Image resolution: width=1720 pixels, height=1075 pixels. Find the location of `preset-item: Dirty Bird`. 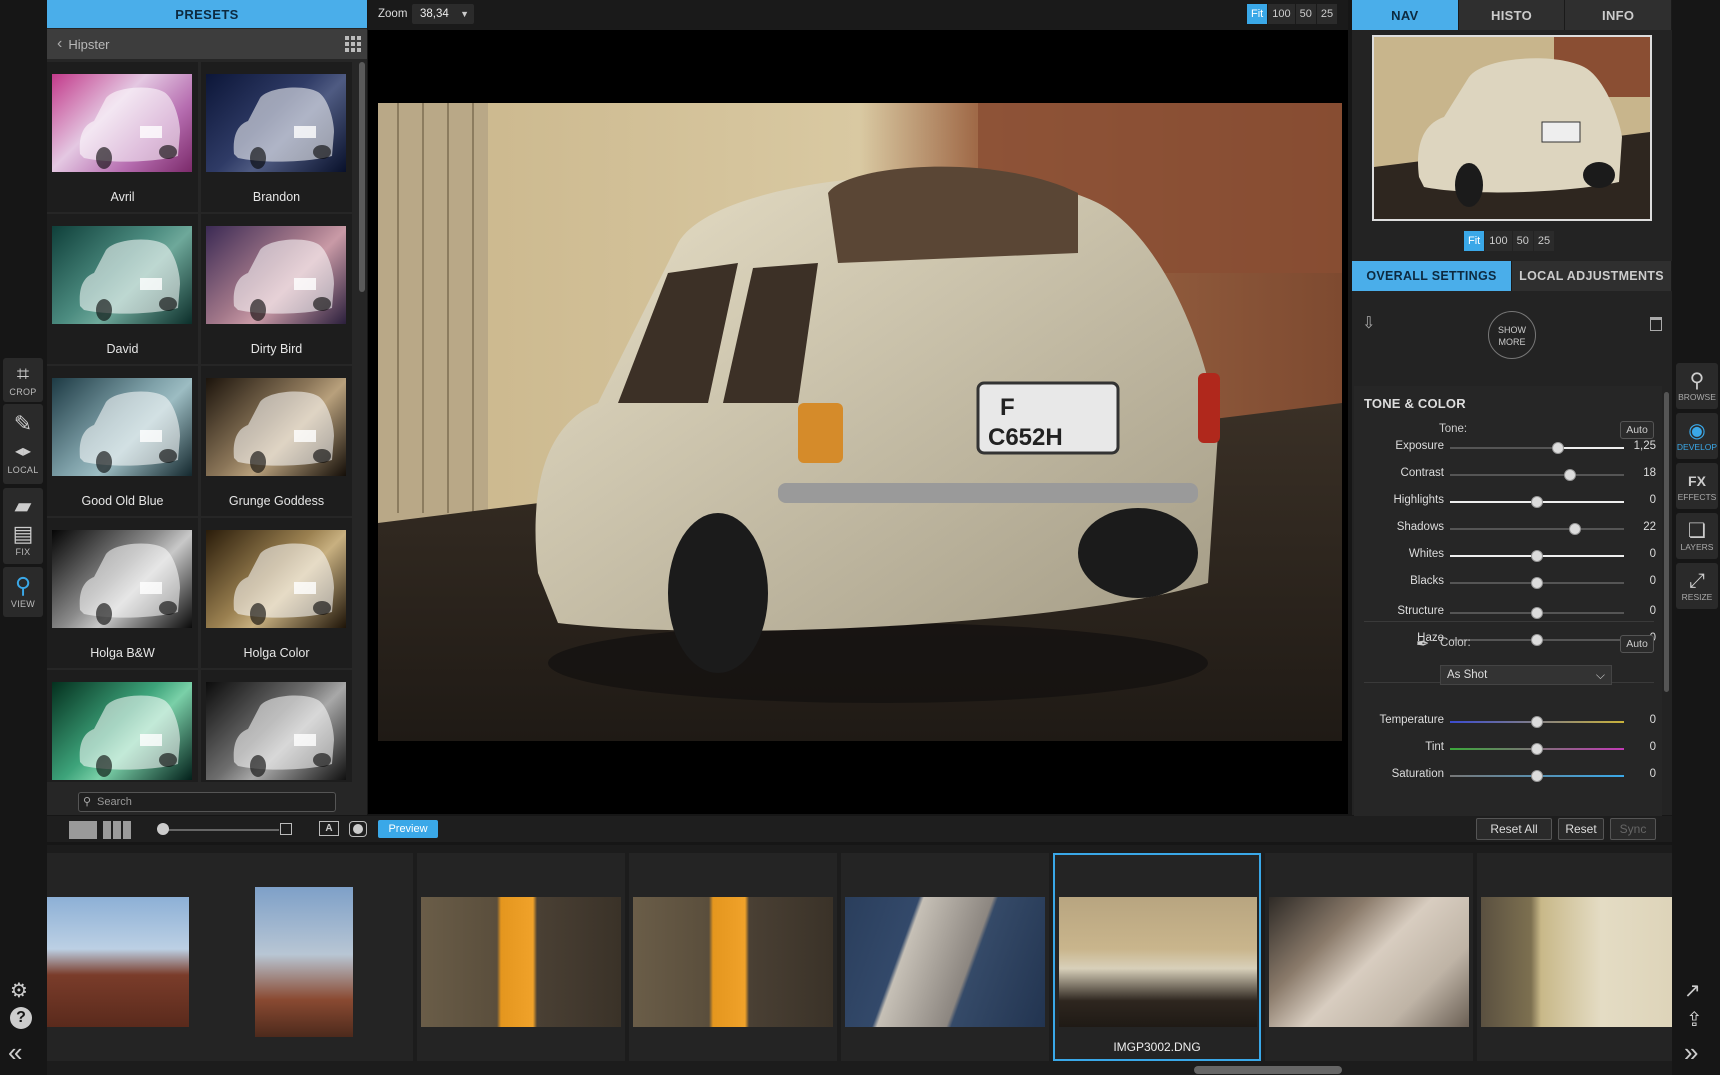

preset-item: Dirty Bird is located at coordinates (276, 289).